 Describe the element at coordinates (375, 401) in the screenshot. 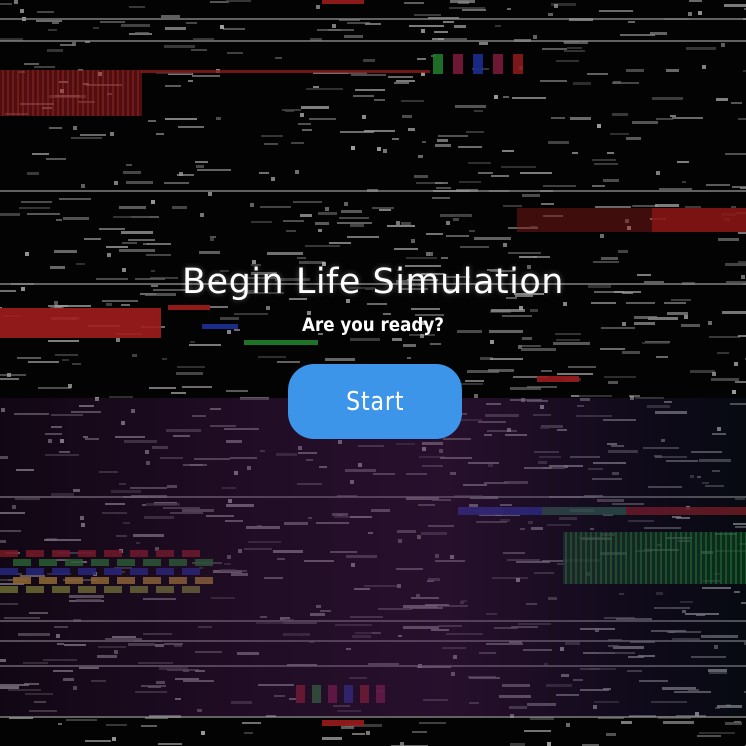

I see `start-button: Start` at that location.